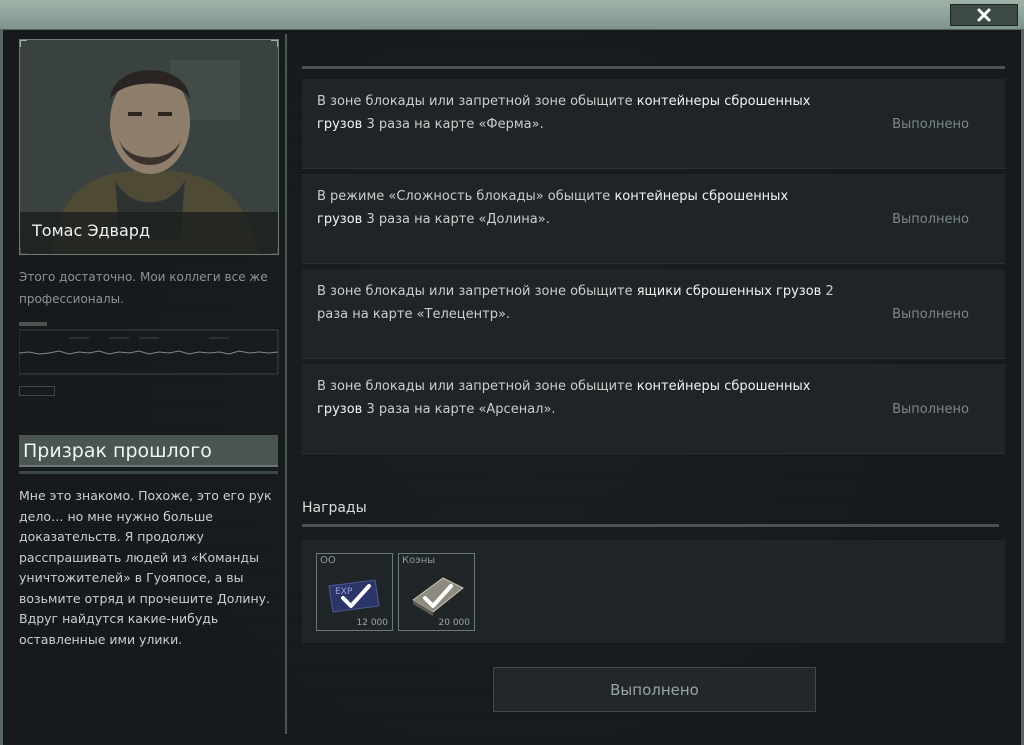 Image resolution: width=1024 pixels, height=745 pixels. I want to click on npc-portrait: Томас Эдвард, so click(149, 147).